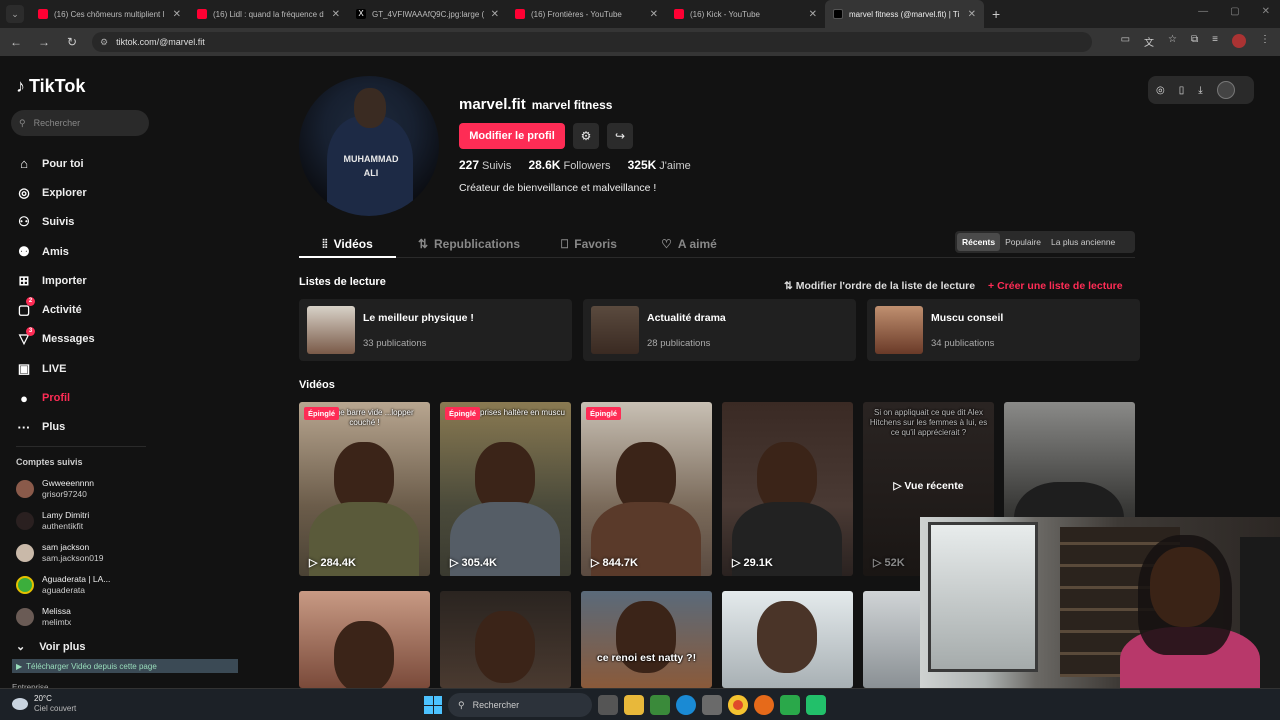  What do you see at coordinates (569, 165) in the screenshot?
I see `followers-stat: 28.6K Followers` at bounding box center [569, 165].